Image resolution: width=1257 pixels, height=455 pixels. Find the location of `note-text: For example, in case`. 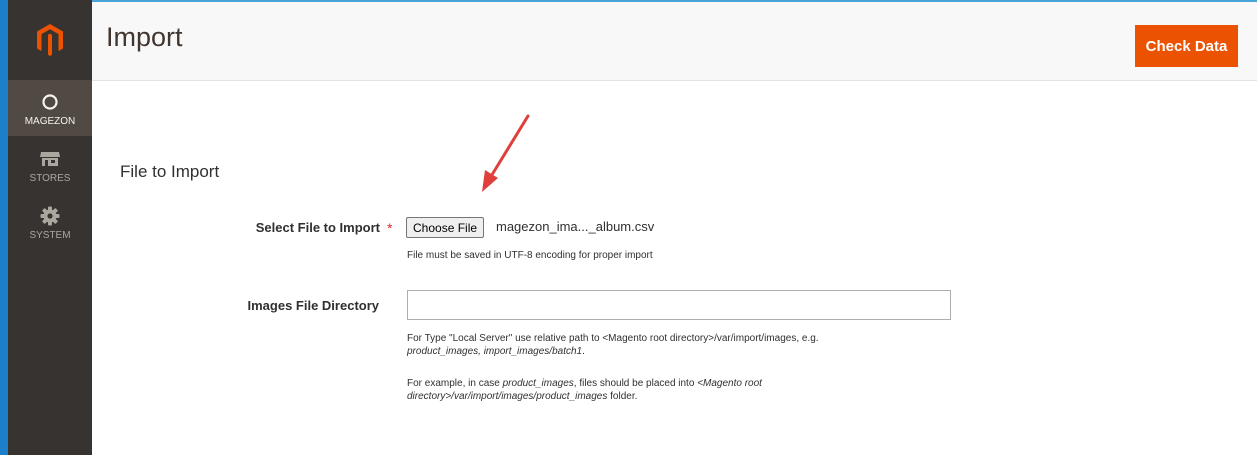

note-text: For example, in case is located at coordinates (455, 383).